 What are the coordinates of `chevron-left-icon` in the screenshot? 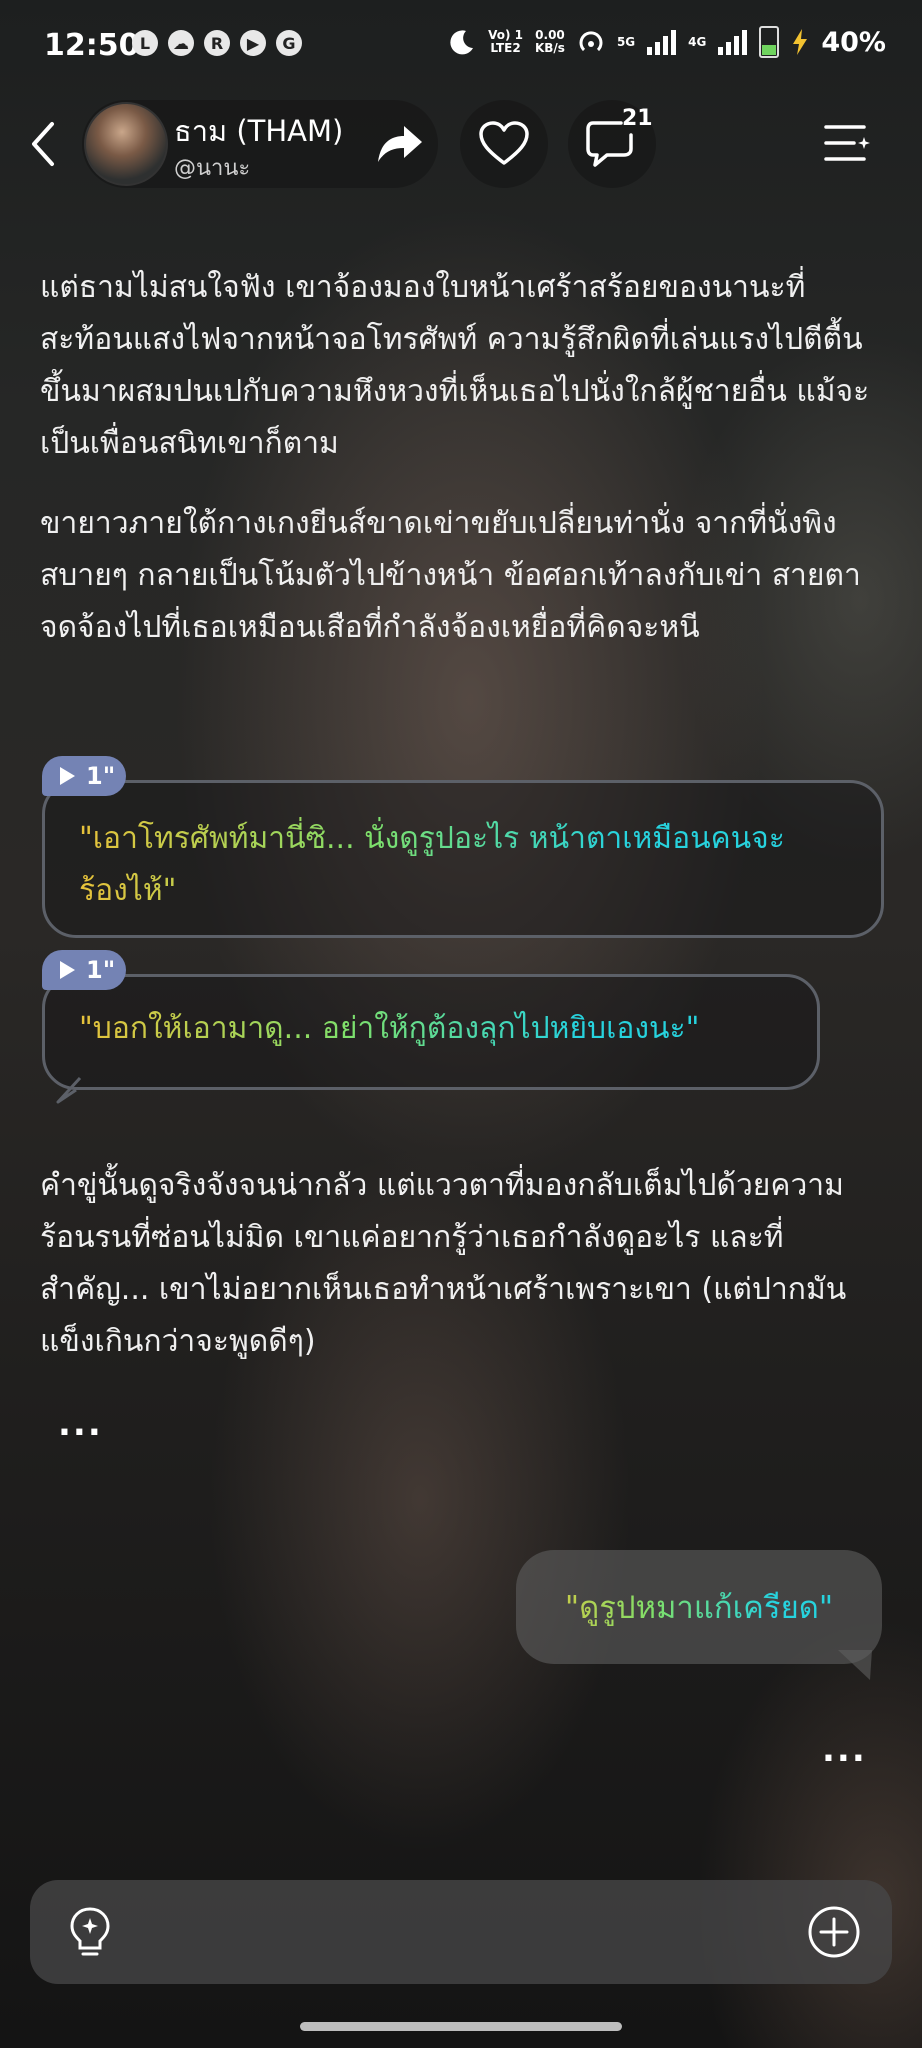 It's located at (43, 144).